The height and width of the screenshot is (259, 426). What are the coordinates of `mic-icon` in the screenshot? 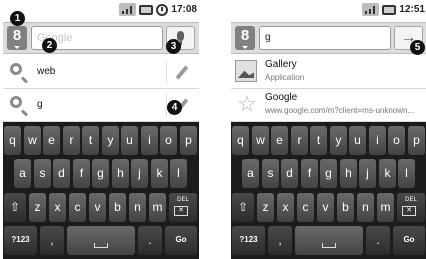 It's located at (180, 36).